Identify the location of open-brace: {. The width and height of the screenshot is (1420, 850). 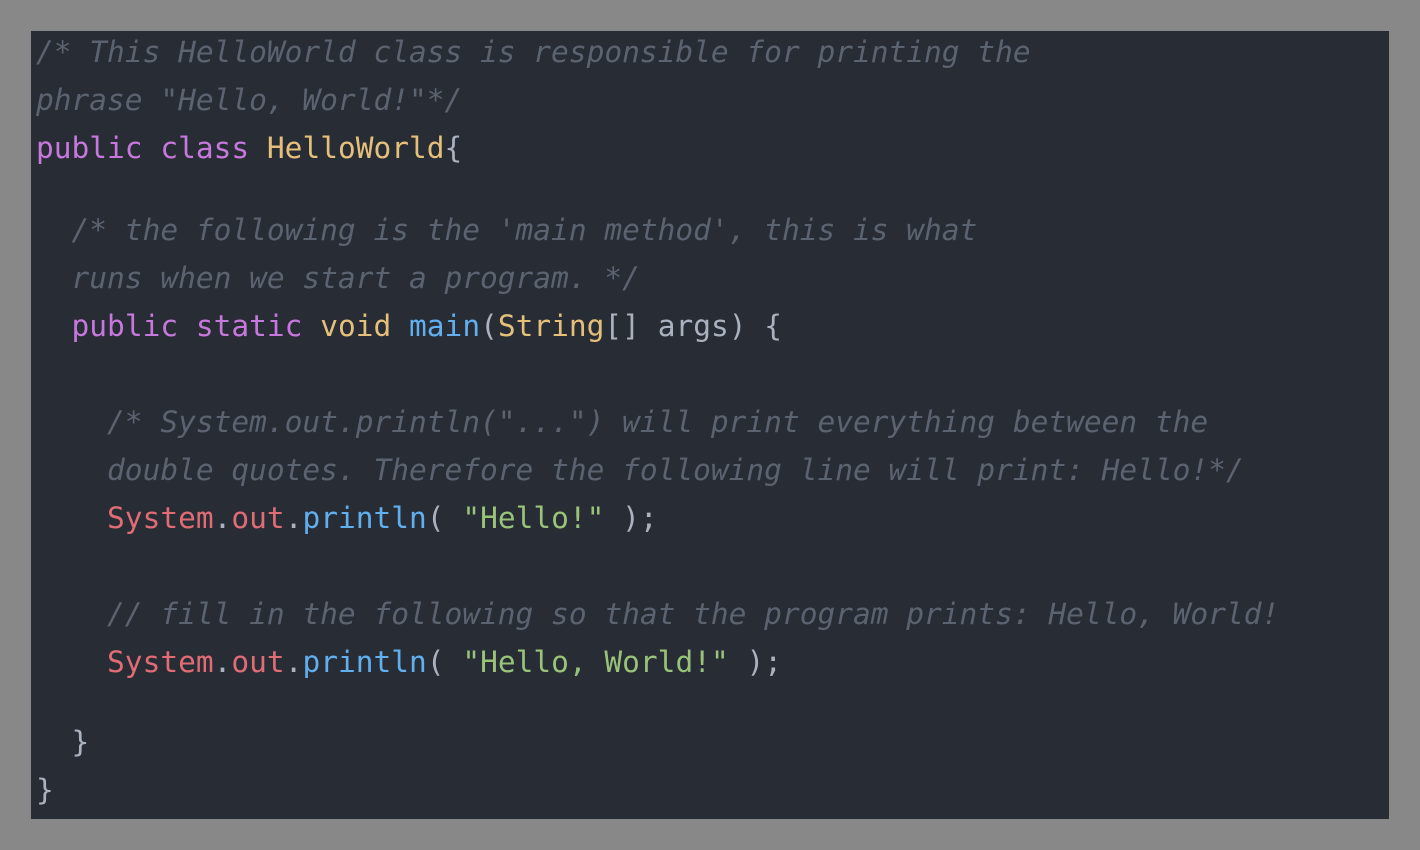
(453, 148).